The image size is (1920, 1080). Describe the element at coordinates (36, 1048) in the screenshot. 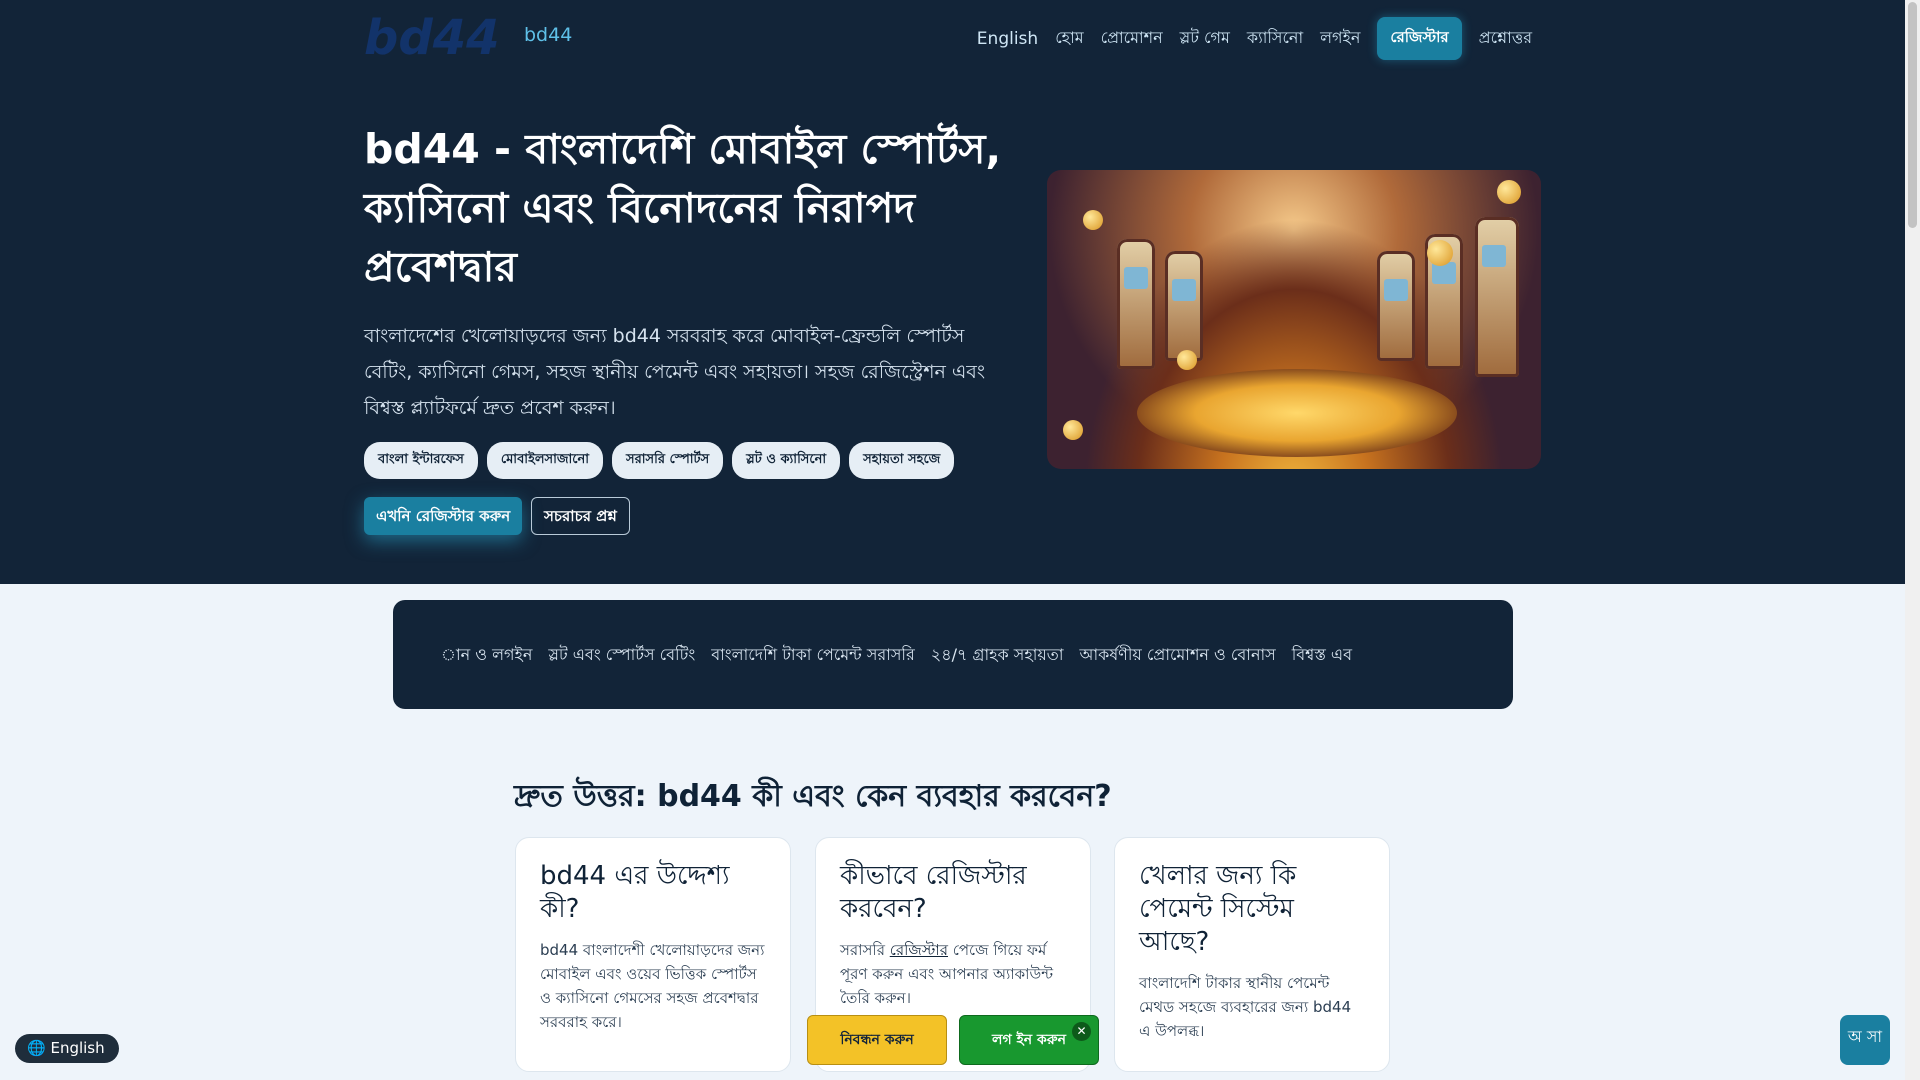

I see `globe-icon: 🌐` at that location.